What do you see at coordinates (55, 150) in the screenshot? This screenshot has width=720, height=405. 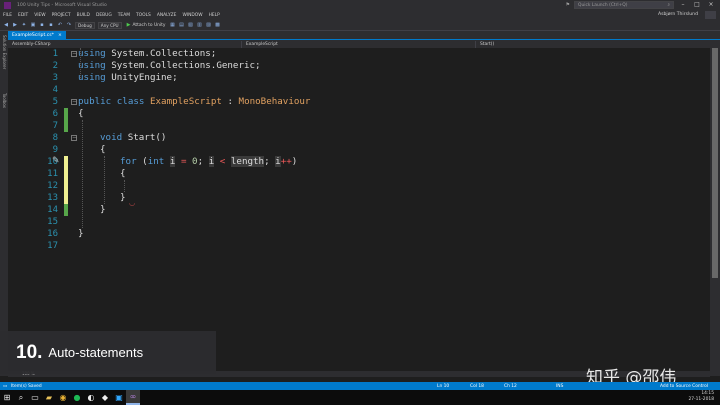 I see `line-number: 9` at bounding box center [55, 150].